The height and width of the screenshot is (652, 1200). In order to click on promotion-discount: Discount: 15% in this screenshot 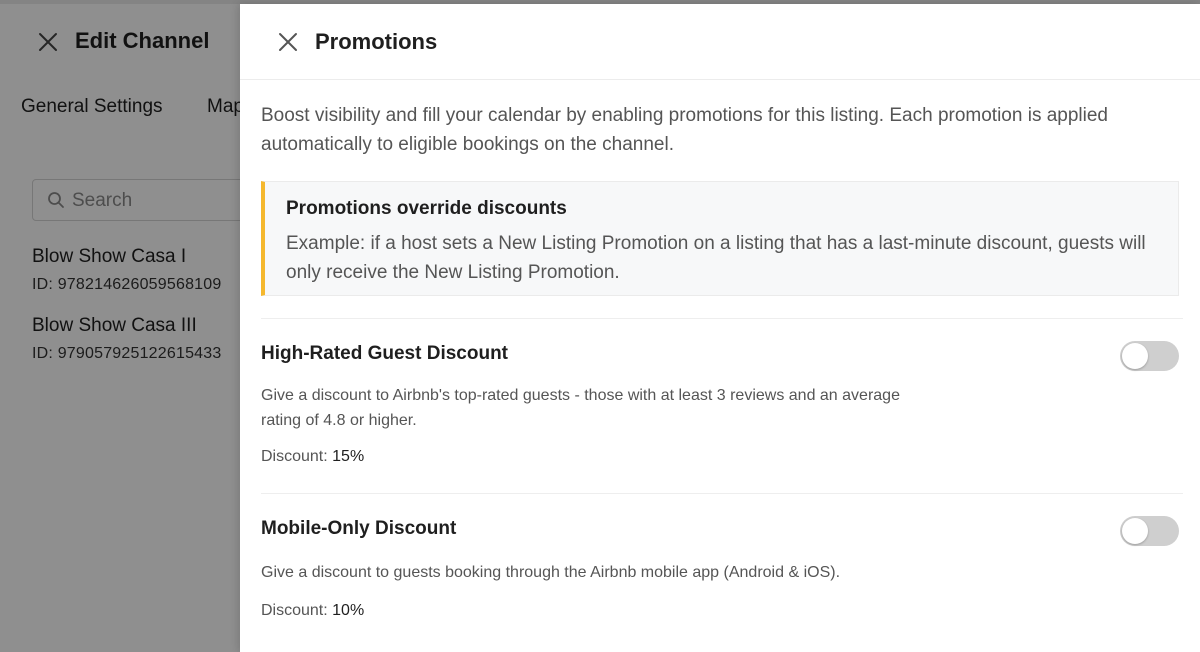, I will do `click(720, 457)`.